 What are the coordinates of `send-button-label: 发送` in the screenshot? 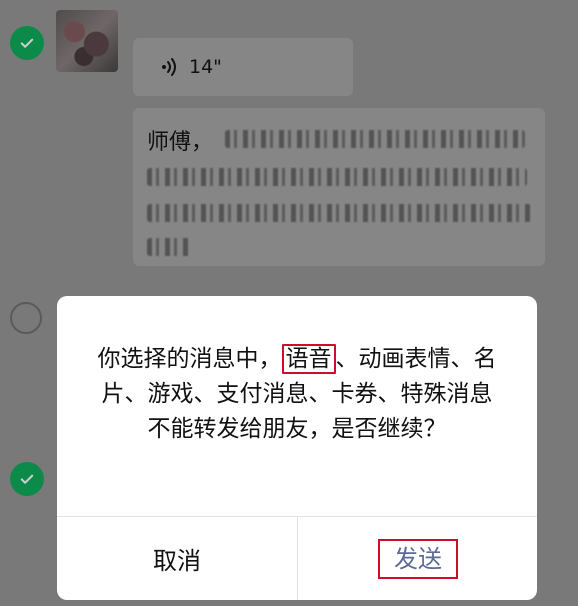 It's located at (418, 558).